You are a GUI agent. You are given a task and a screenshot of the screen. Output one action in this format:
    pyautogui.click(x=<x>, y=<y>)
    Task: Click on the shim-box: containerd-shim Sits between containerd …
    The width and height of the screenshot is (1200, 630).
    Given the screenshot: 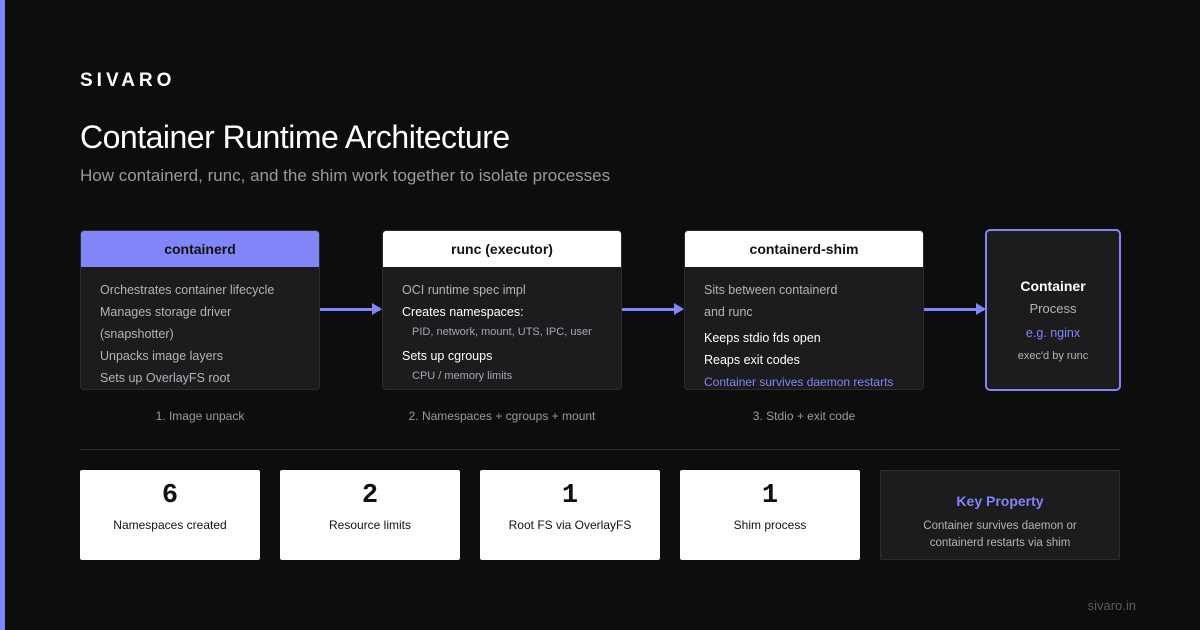 What is the action you would take?
    pyautogui.click(x=804, y=310)
    